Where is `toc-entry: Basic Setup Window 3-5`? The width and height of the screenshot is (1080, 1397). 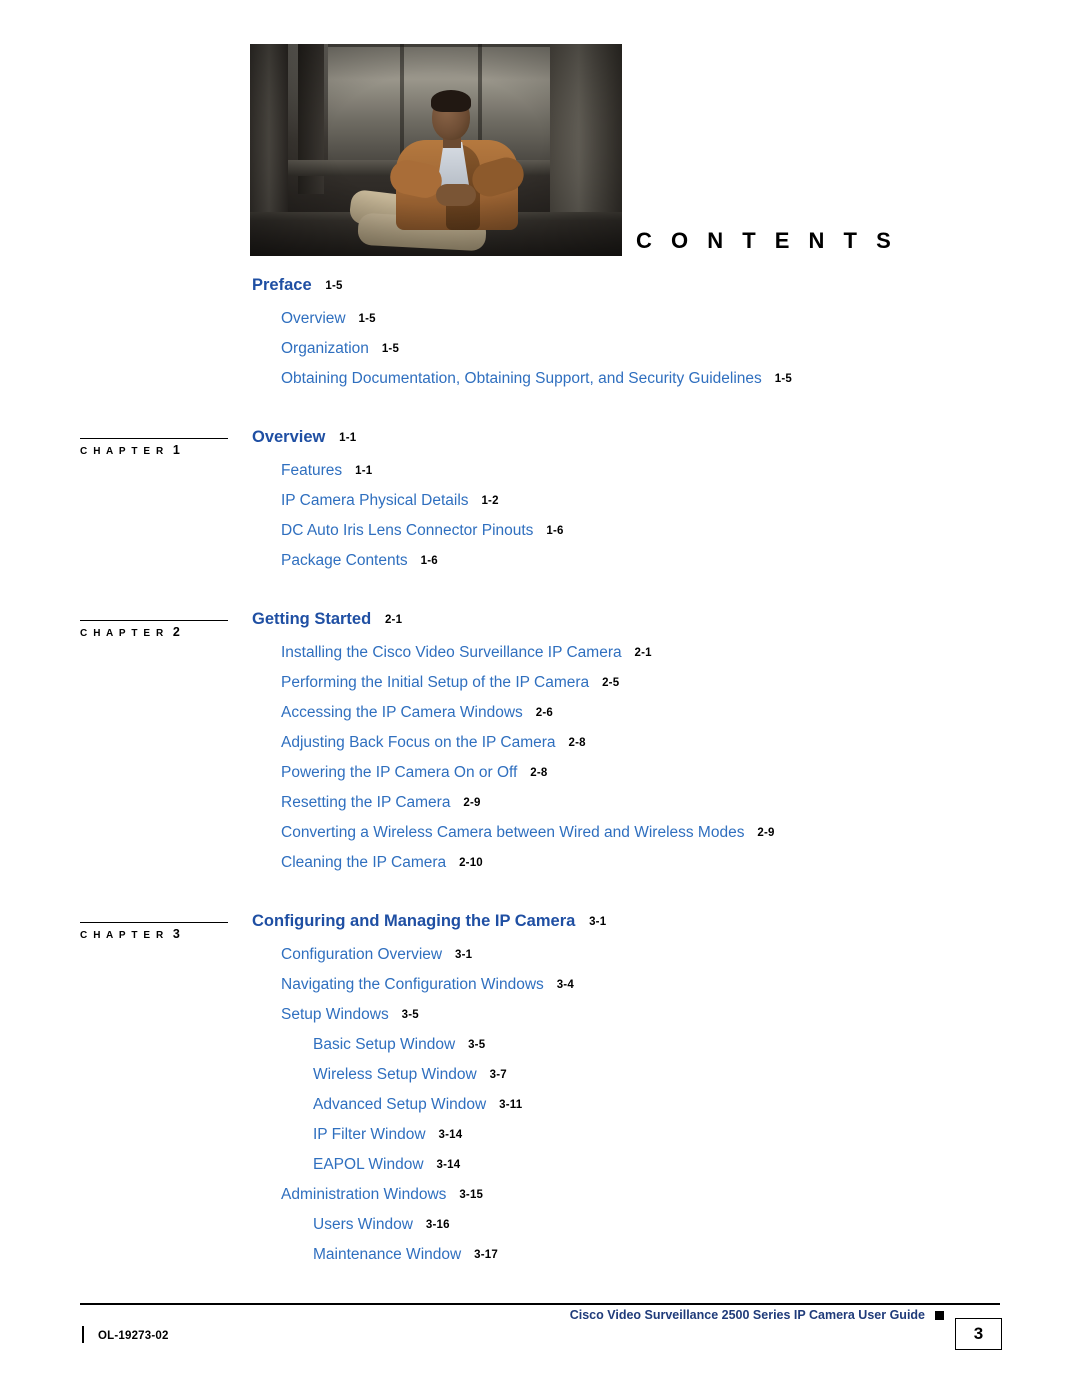 toc-entry: Basic Setup Window 3-5 is located at coordinates (696, 1045).